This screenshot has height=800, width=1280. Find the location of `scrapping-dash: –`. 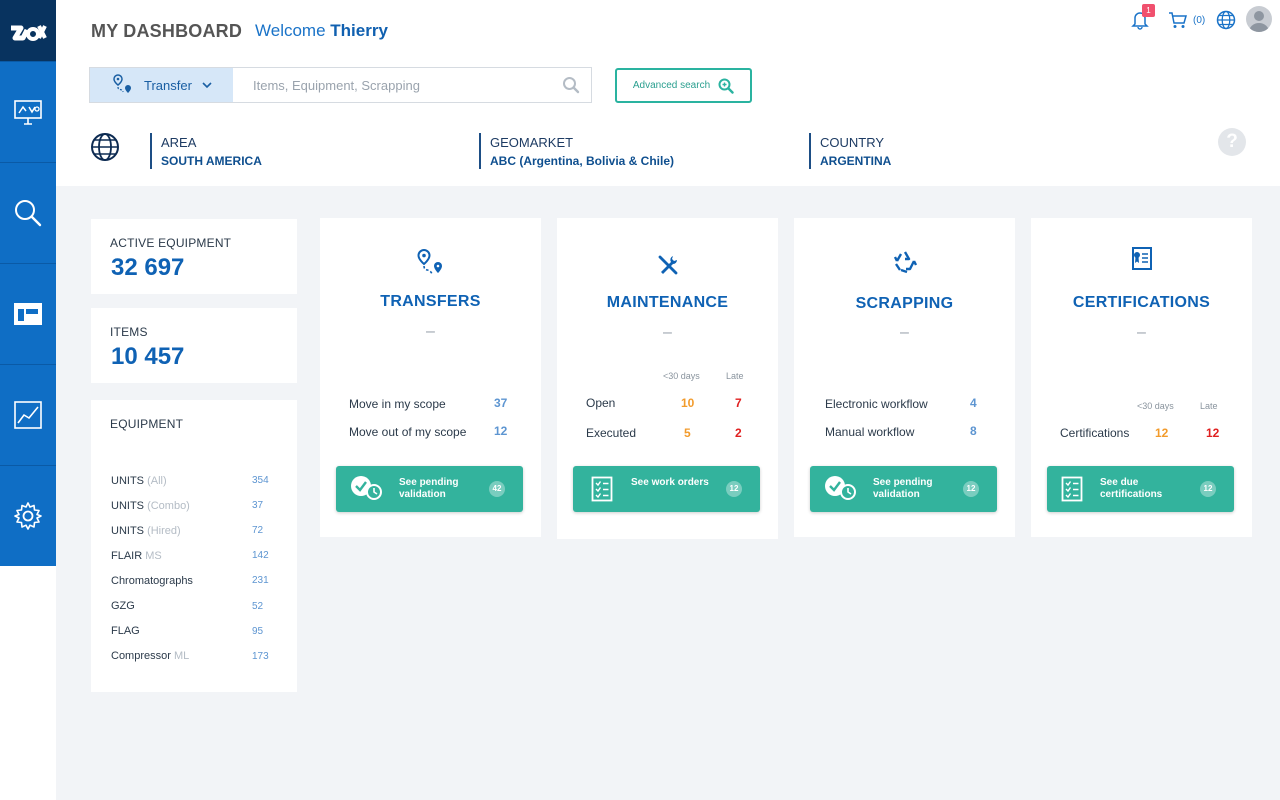

scrapping-dash: – is located at coordinates (904, 332).